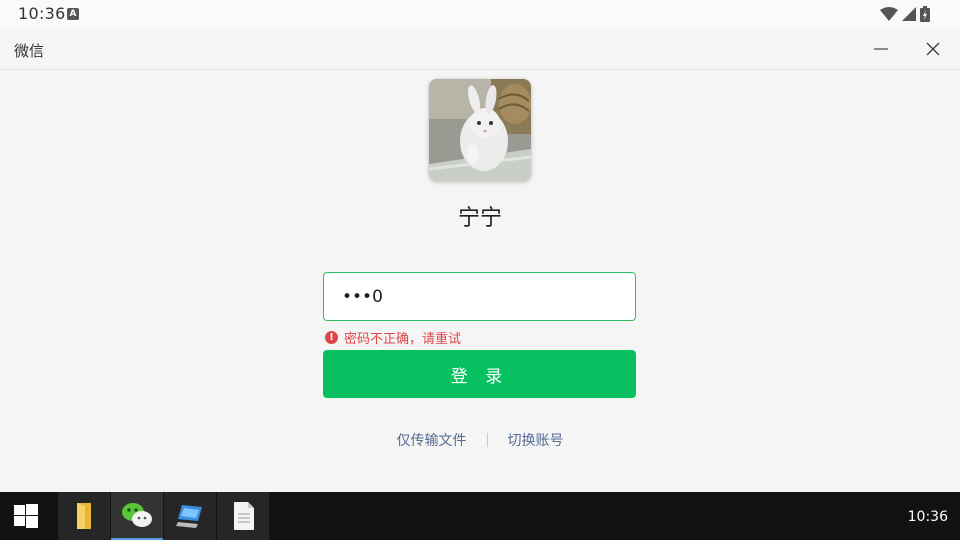 Image resolution: width=960 pixels, height=540 pixels. Describe the element at coordinates (479, 218) in the screenshot. I see `account-name: 宁宁` at that location.